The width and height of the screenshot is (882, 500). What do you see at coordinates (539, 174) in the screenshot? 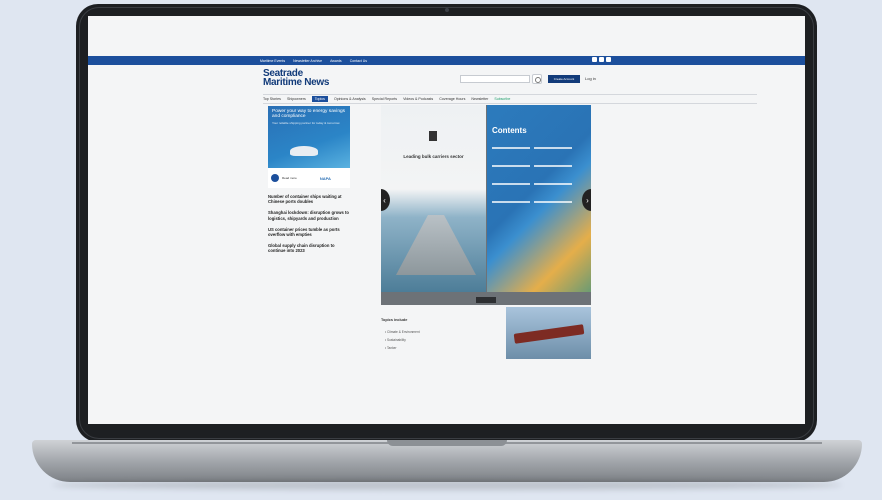
I see `contents-list` at bounding box center [539, 174].